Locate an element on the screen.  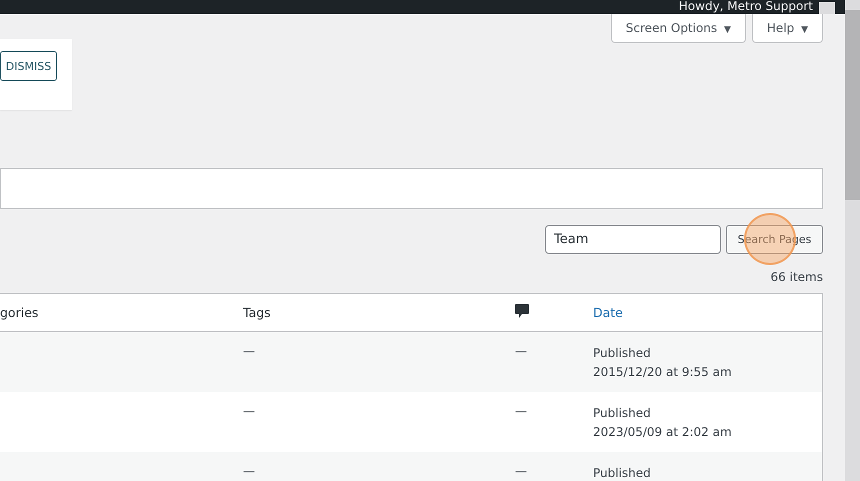
avatar-icon is located at coordinates (827, 8).